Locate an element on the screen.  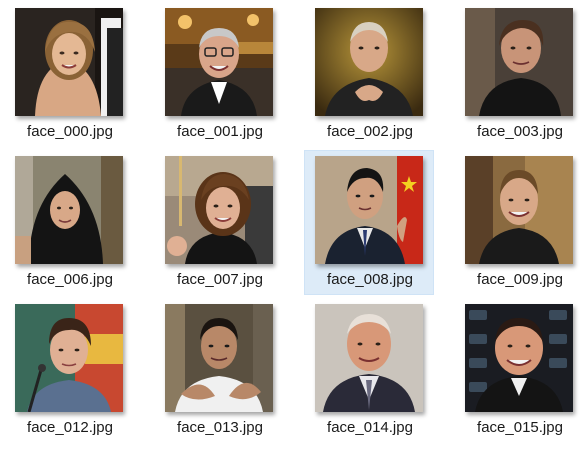
file-item: face_013.jpg is located at coordinates (219, 370).